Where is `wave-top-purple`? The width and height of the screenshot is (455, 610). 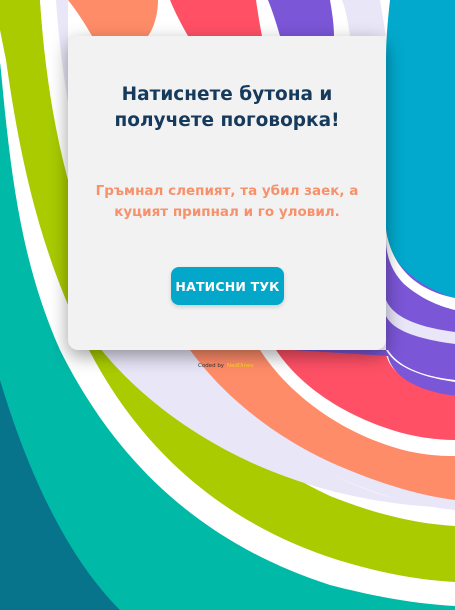
wave-top-purple is located at coordinates (301, 18).